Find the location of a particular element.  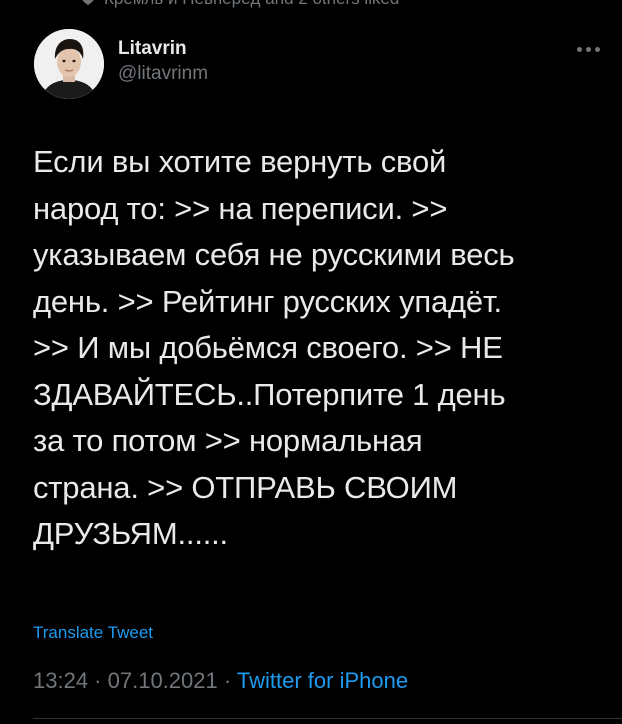

tweet-text-line: народ то: >> на переписи. >> is located at coordinates (240, 208).